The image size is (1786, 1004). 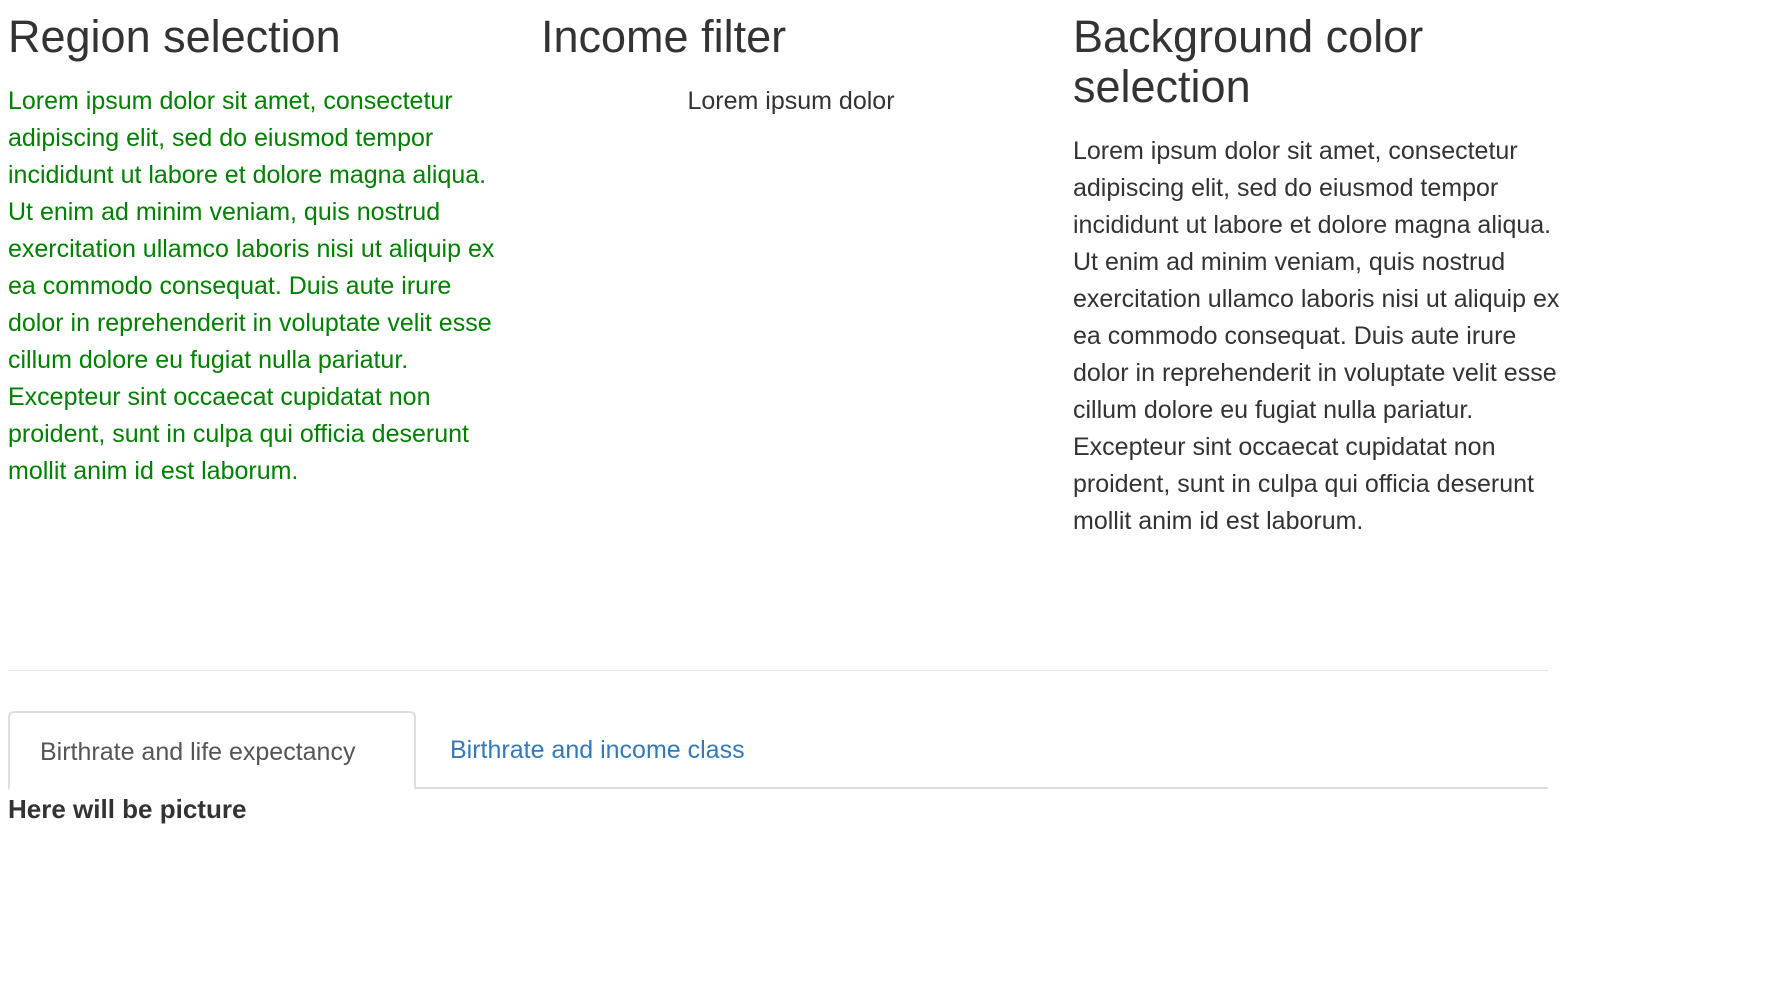 What do you see at coordinates (174, 36) in the screenshot?
I see `region-selection-title: Region selection` at bounding box center [174, 36].